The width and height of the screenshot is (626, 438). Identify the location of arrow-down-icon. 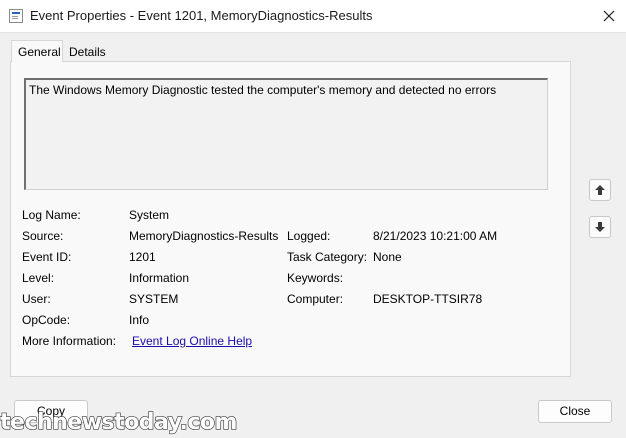
(600, 227).